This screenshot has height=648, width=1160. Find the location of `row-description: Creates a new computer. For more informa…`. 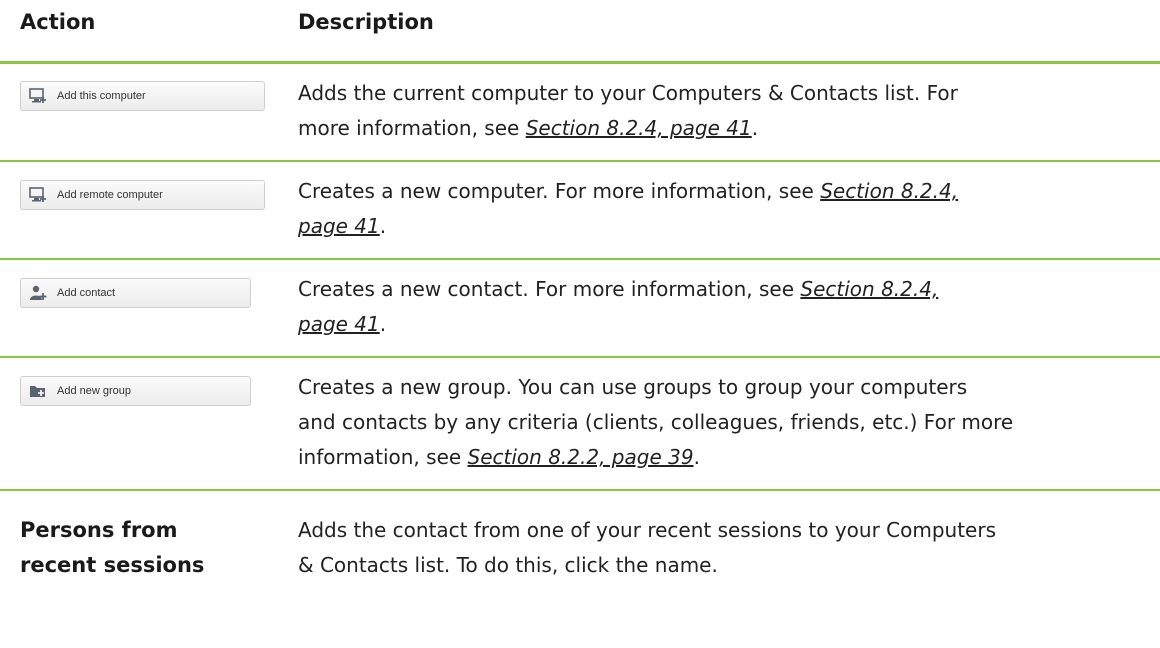

row-description: Creates a new computer. For more informa… is located at coordinates (723, 209).